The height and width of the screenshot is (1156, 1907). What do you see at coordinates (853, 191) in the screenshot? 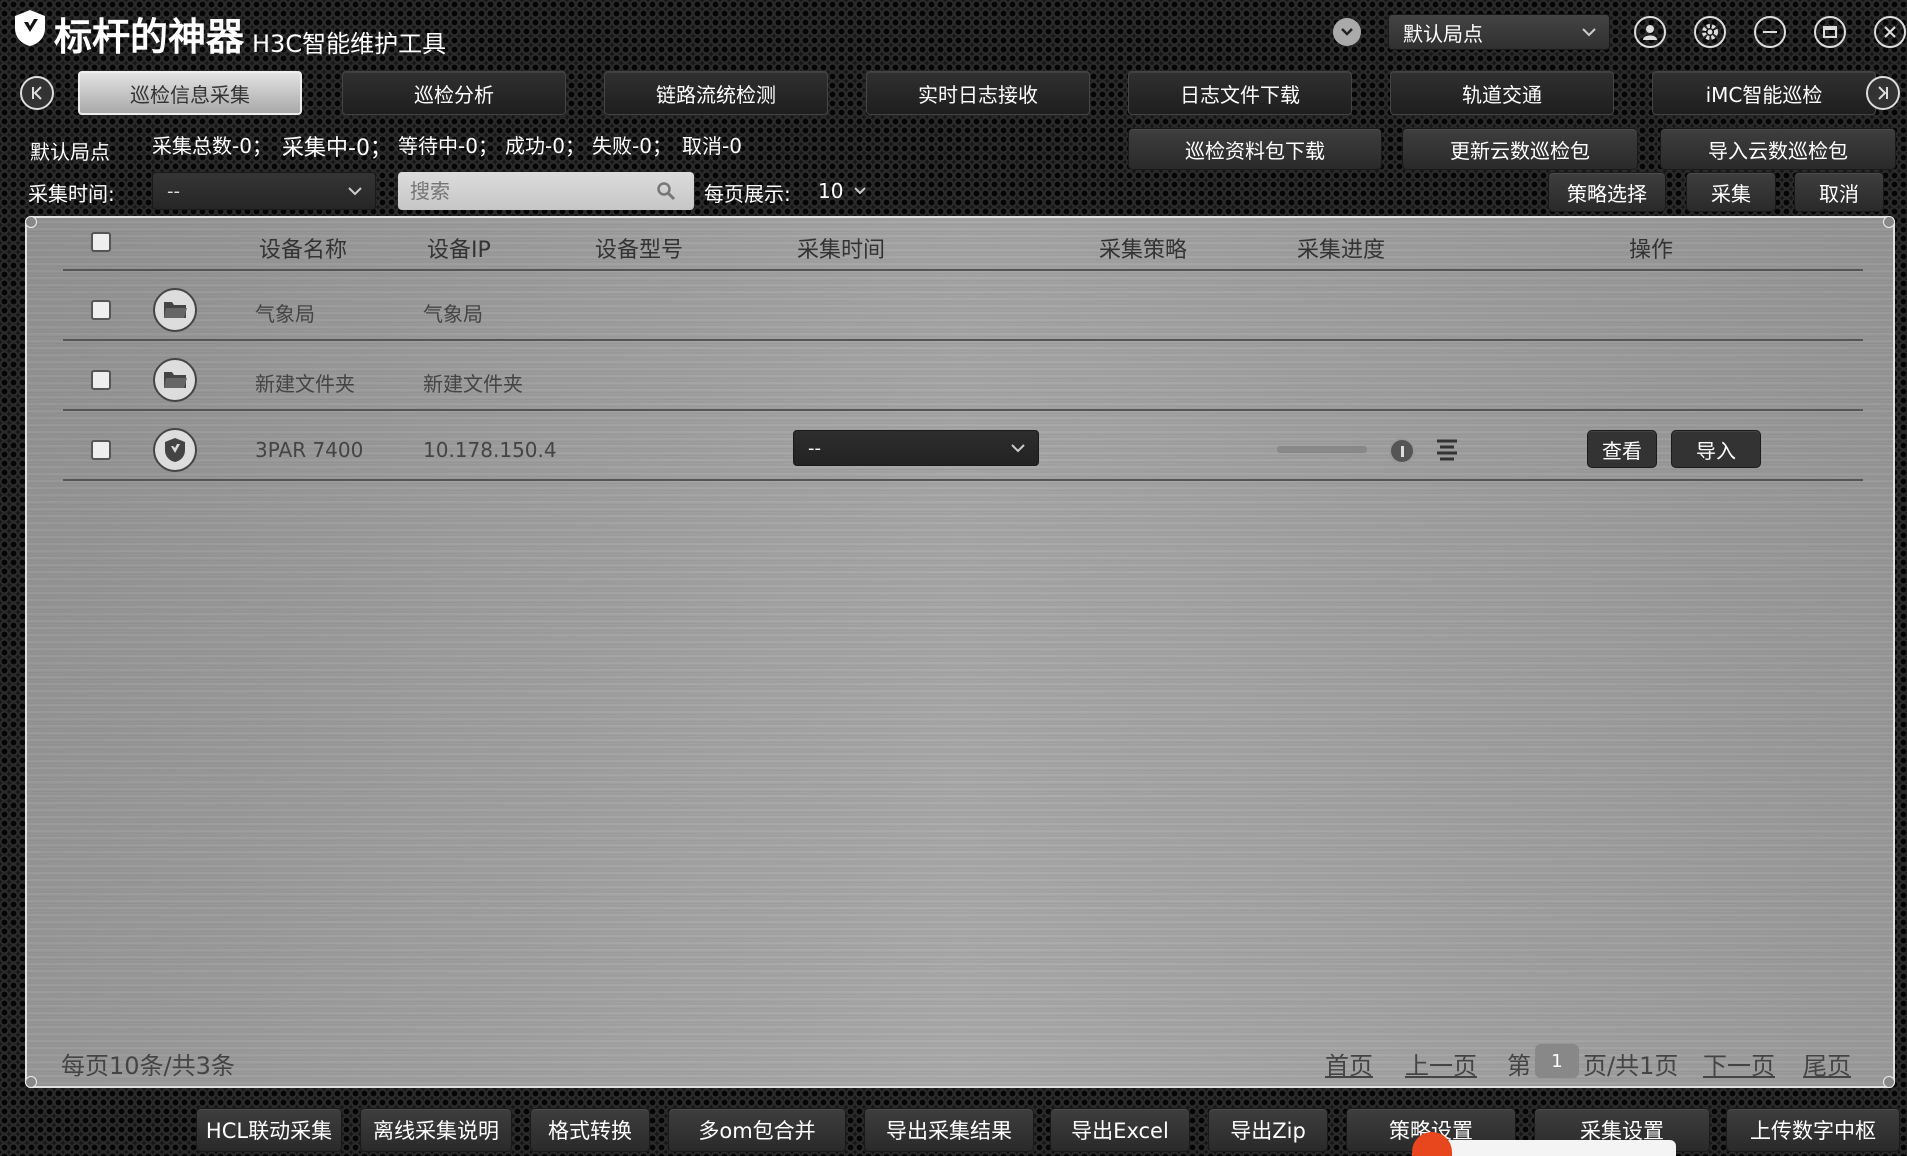
I see `per-page-select: 10` at bounding box center [853, 191].